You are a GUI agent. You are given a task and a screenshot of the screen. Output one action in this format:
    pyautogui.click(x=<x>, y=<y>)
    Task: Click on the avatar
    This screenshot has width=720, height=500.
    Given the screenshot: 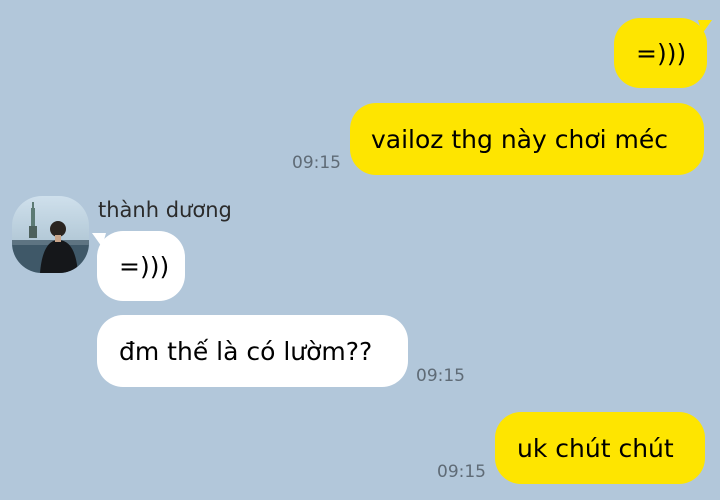 What is the action you would take?
    pyautogui.click(x=50, y=234)
    